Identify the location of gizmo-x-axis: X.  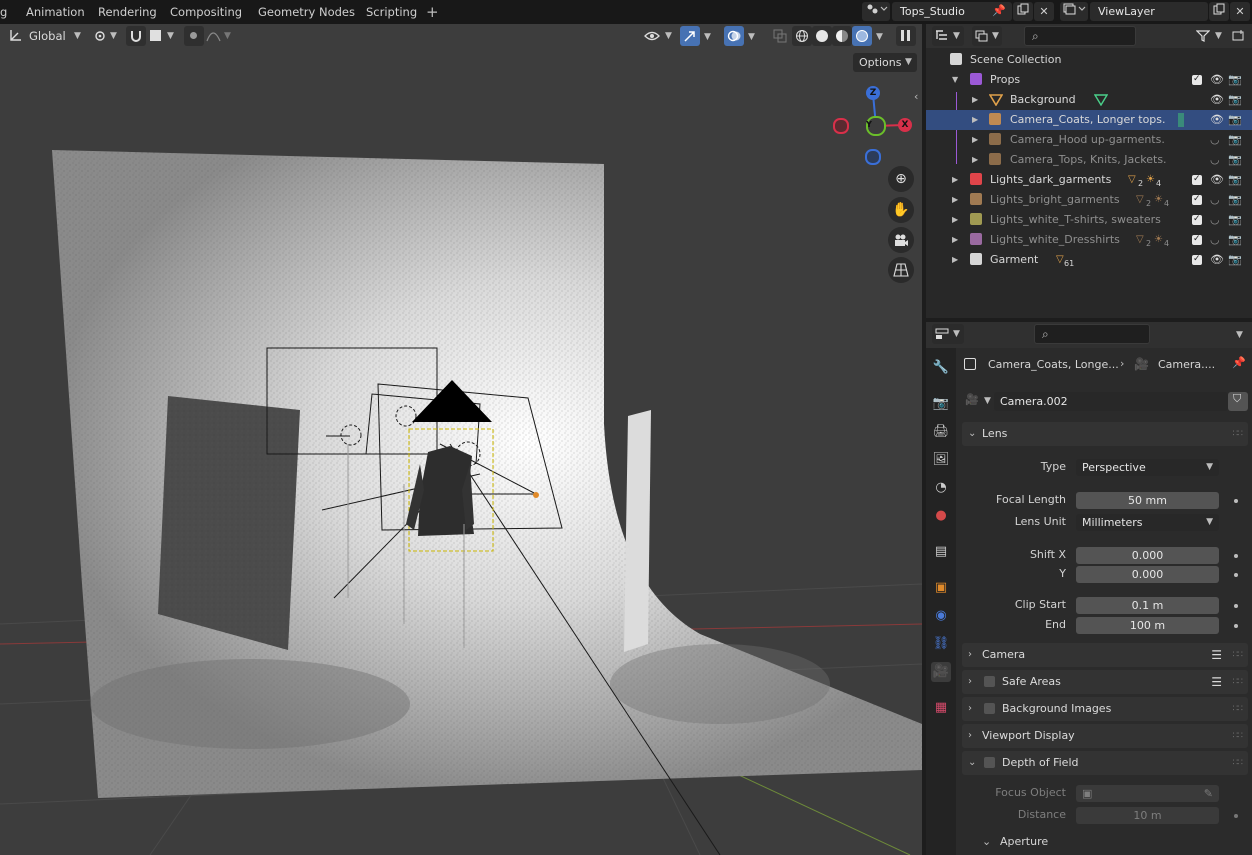
(905, 125).